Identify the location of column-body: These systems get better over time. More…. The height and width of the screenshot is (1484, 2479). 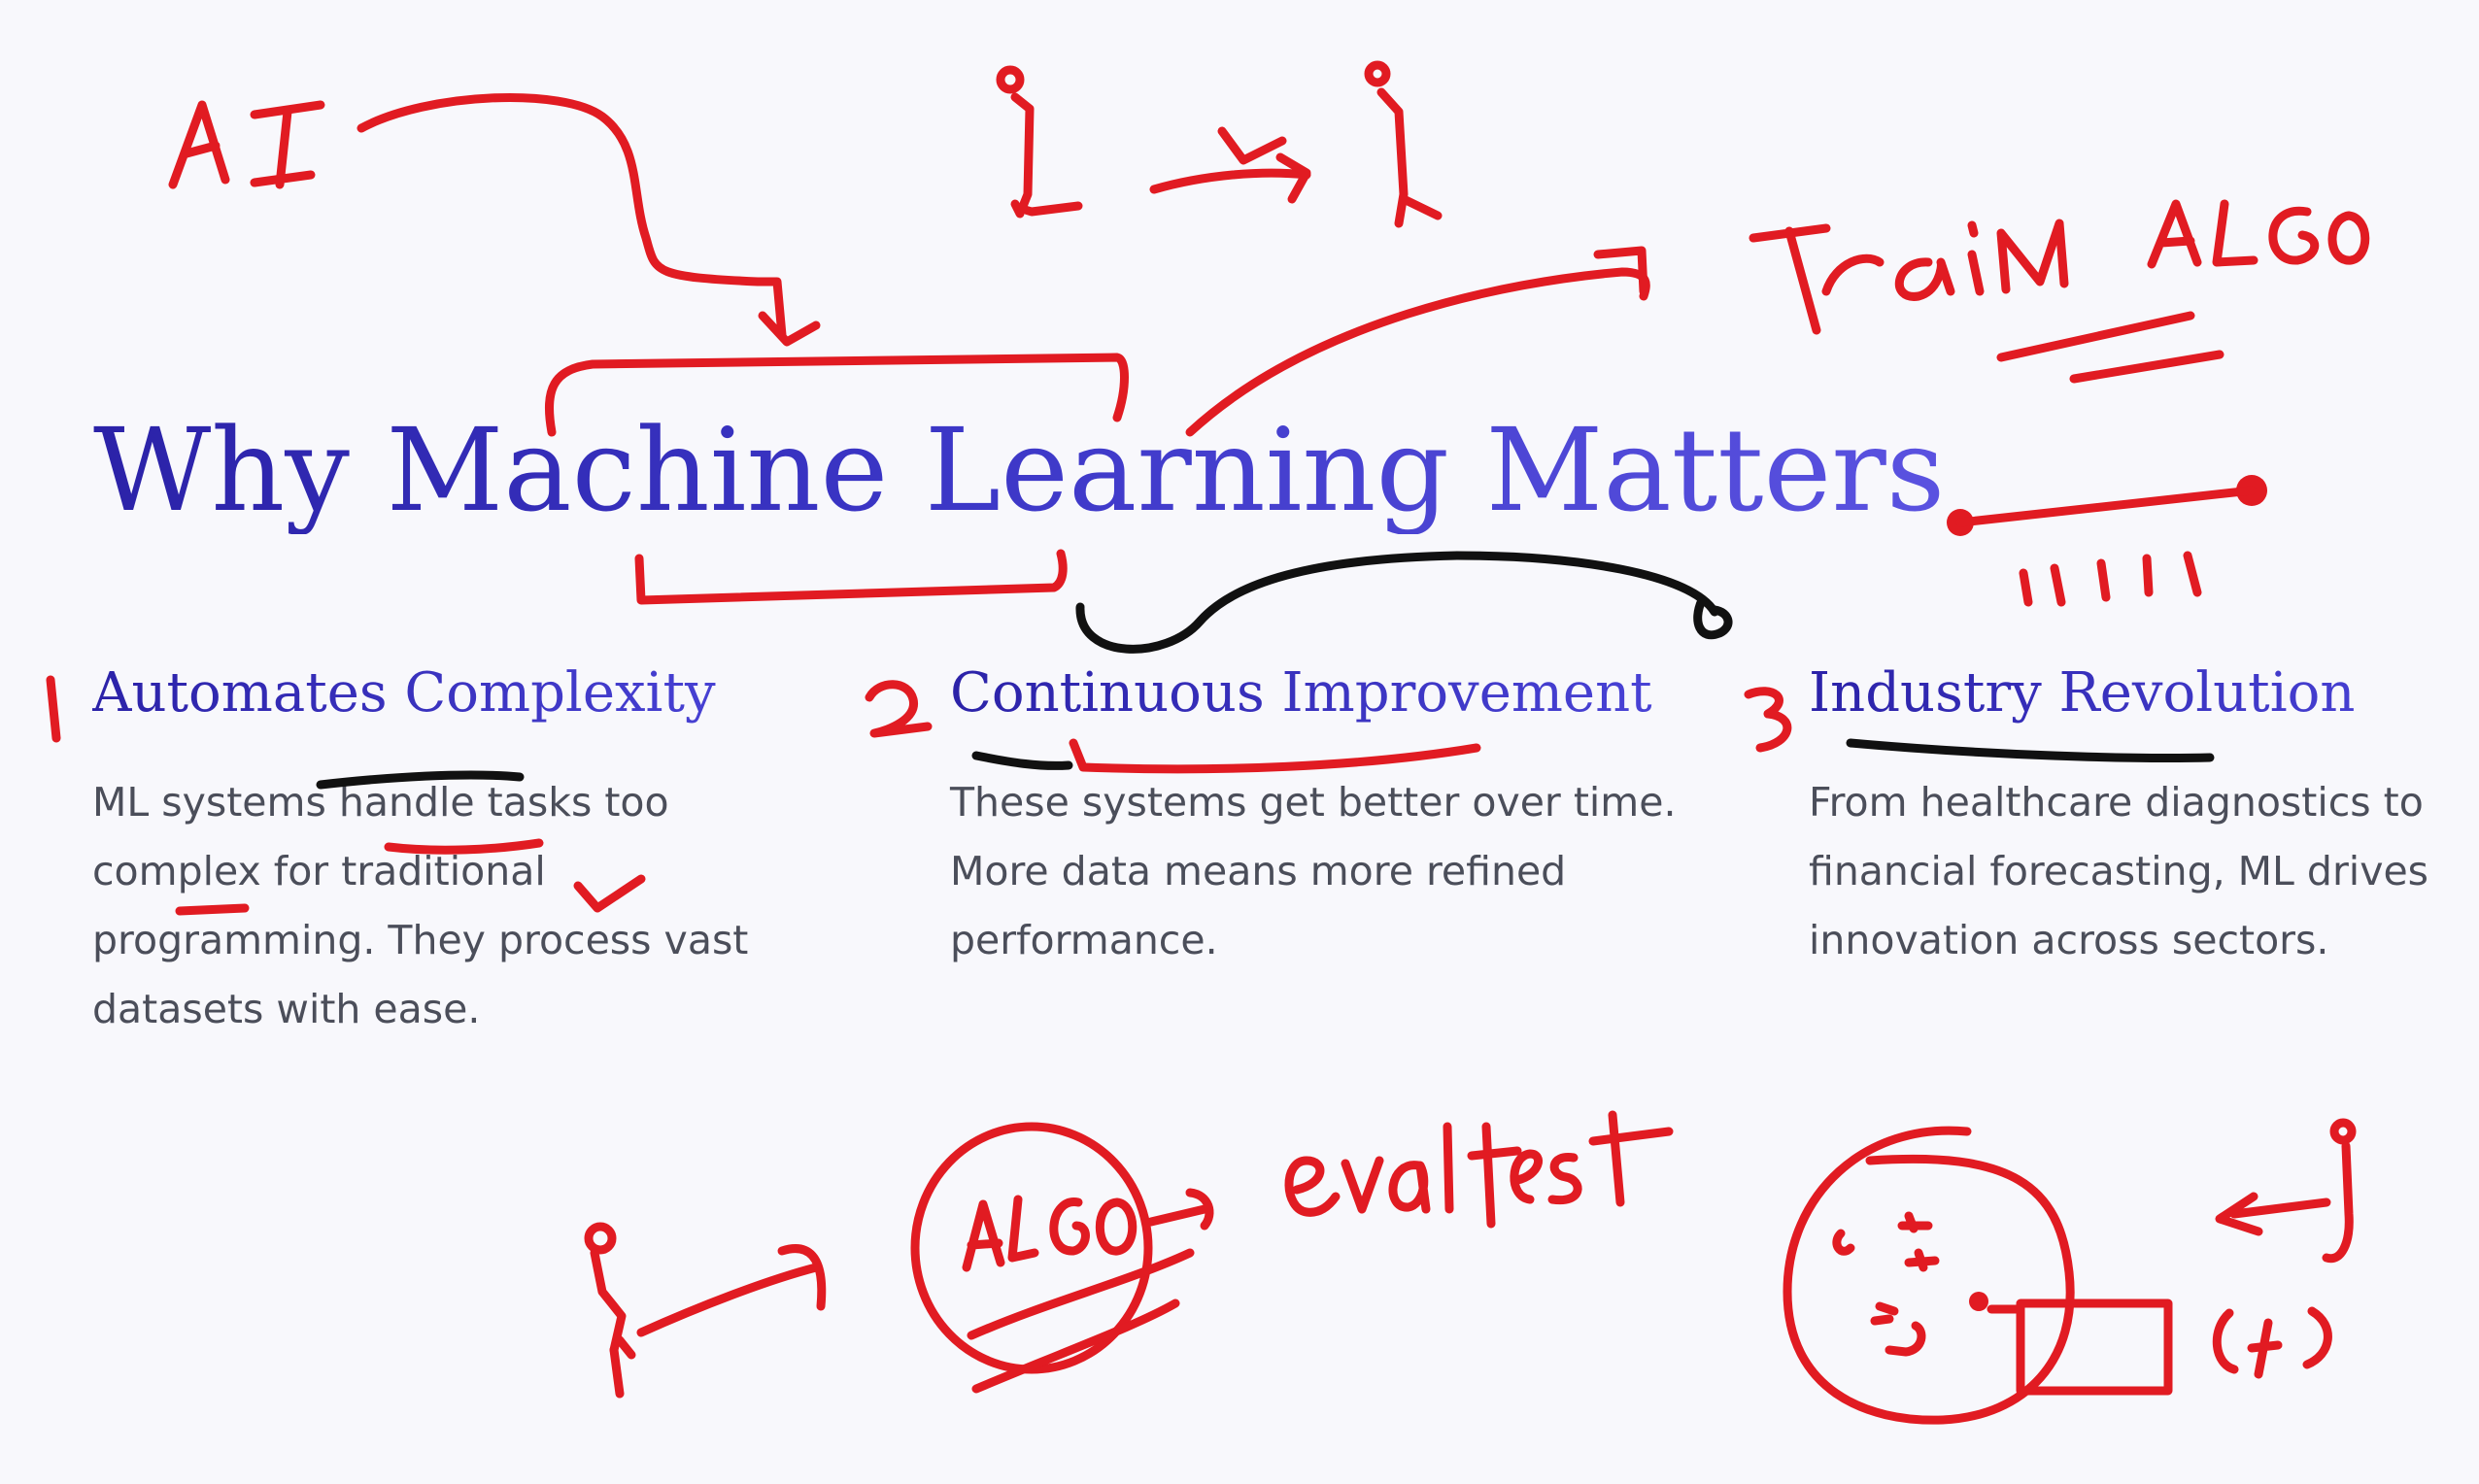
(1313, 871).